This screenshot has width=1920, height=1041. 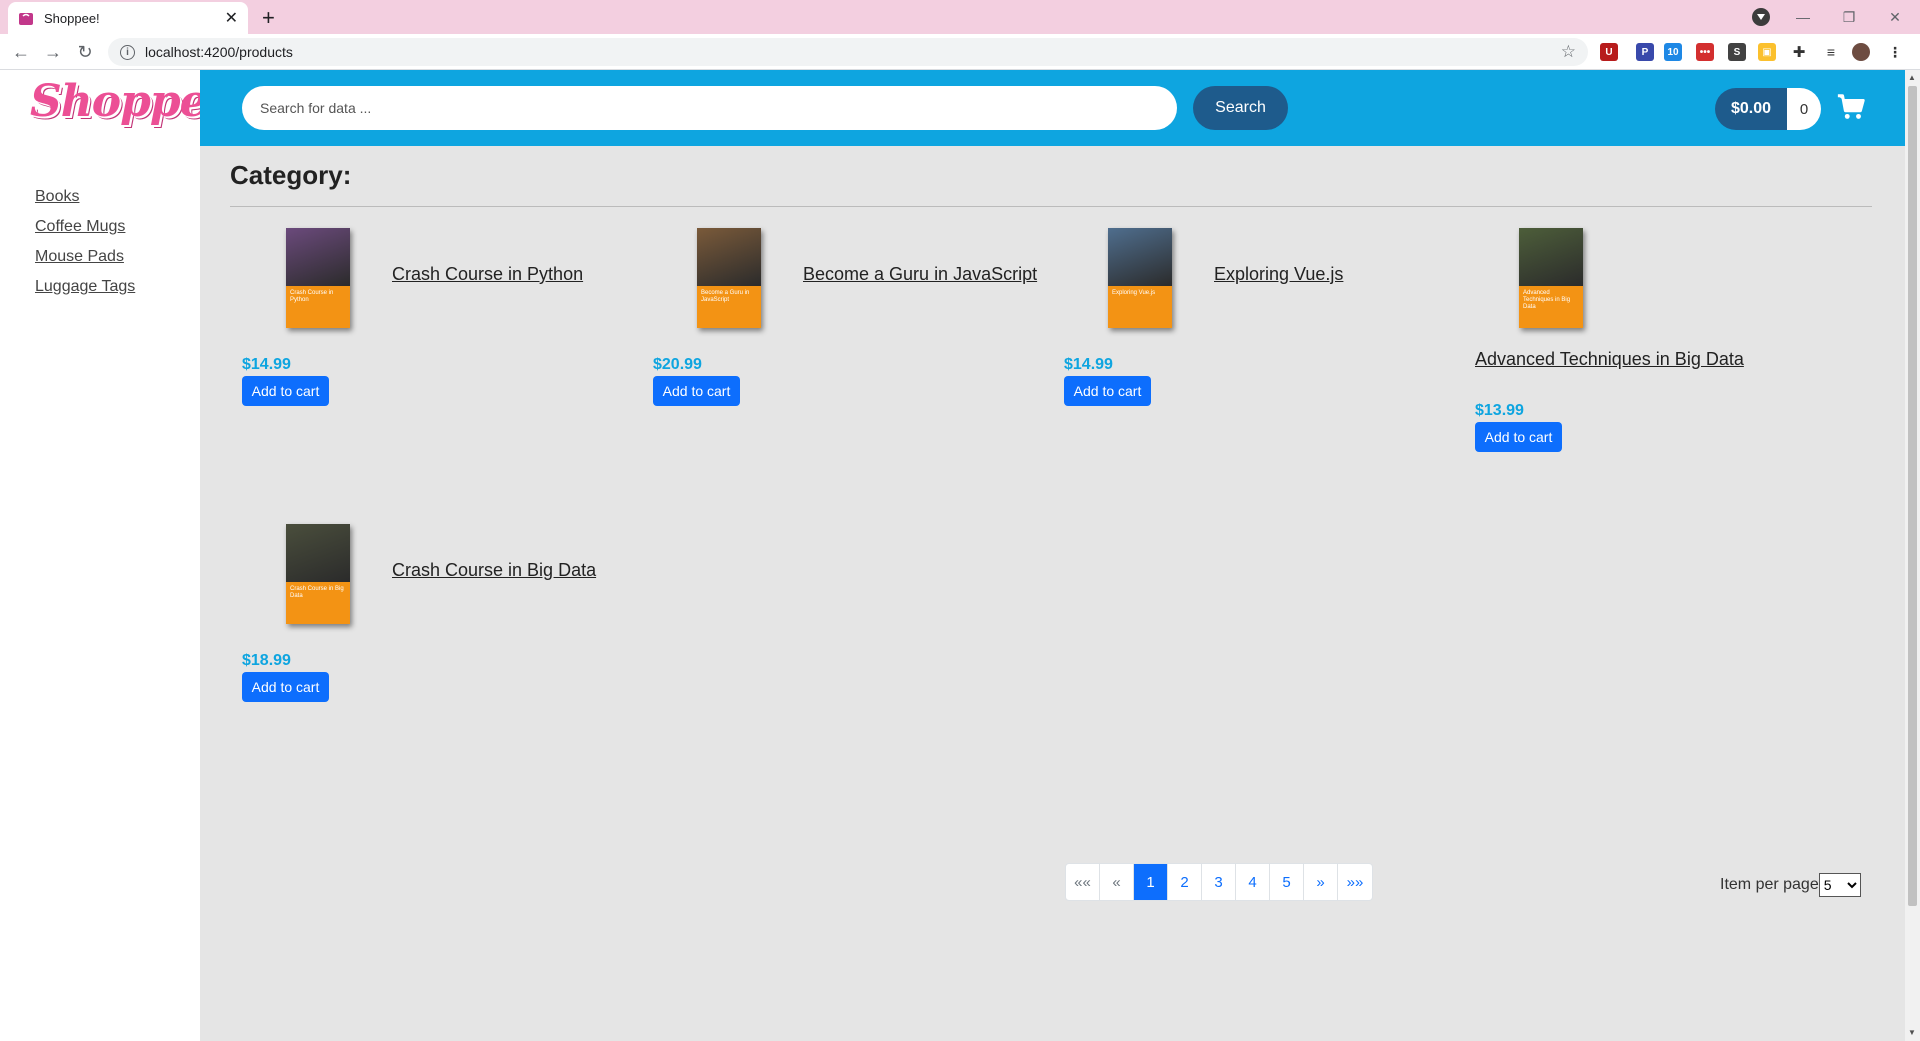 What do you see at coordinates (853, 52) in the screenshot?
I see `address-url: localhost:4200/products` at bounding box center [853, 52].